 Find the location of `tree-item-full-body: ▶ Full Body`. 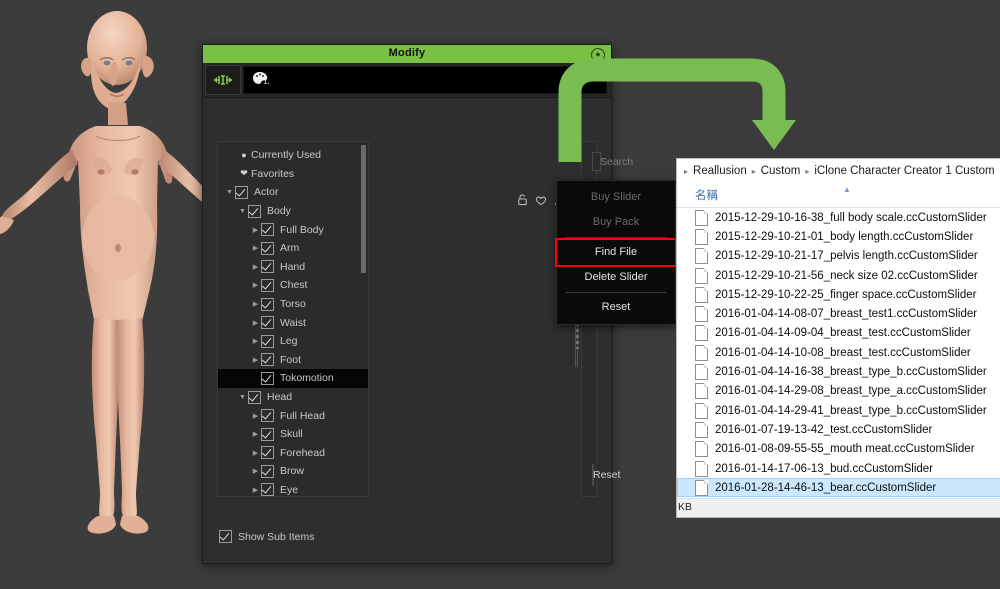

tree-item-full-body: ▶ Full Body is located at coordinates (293, 229).